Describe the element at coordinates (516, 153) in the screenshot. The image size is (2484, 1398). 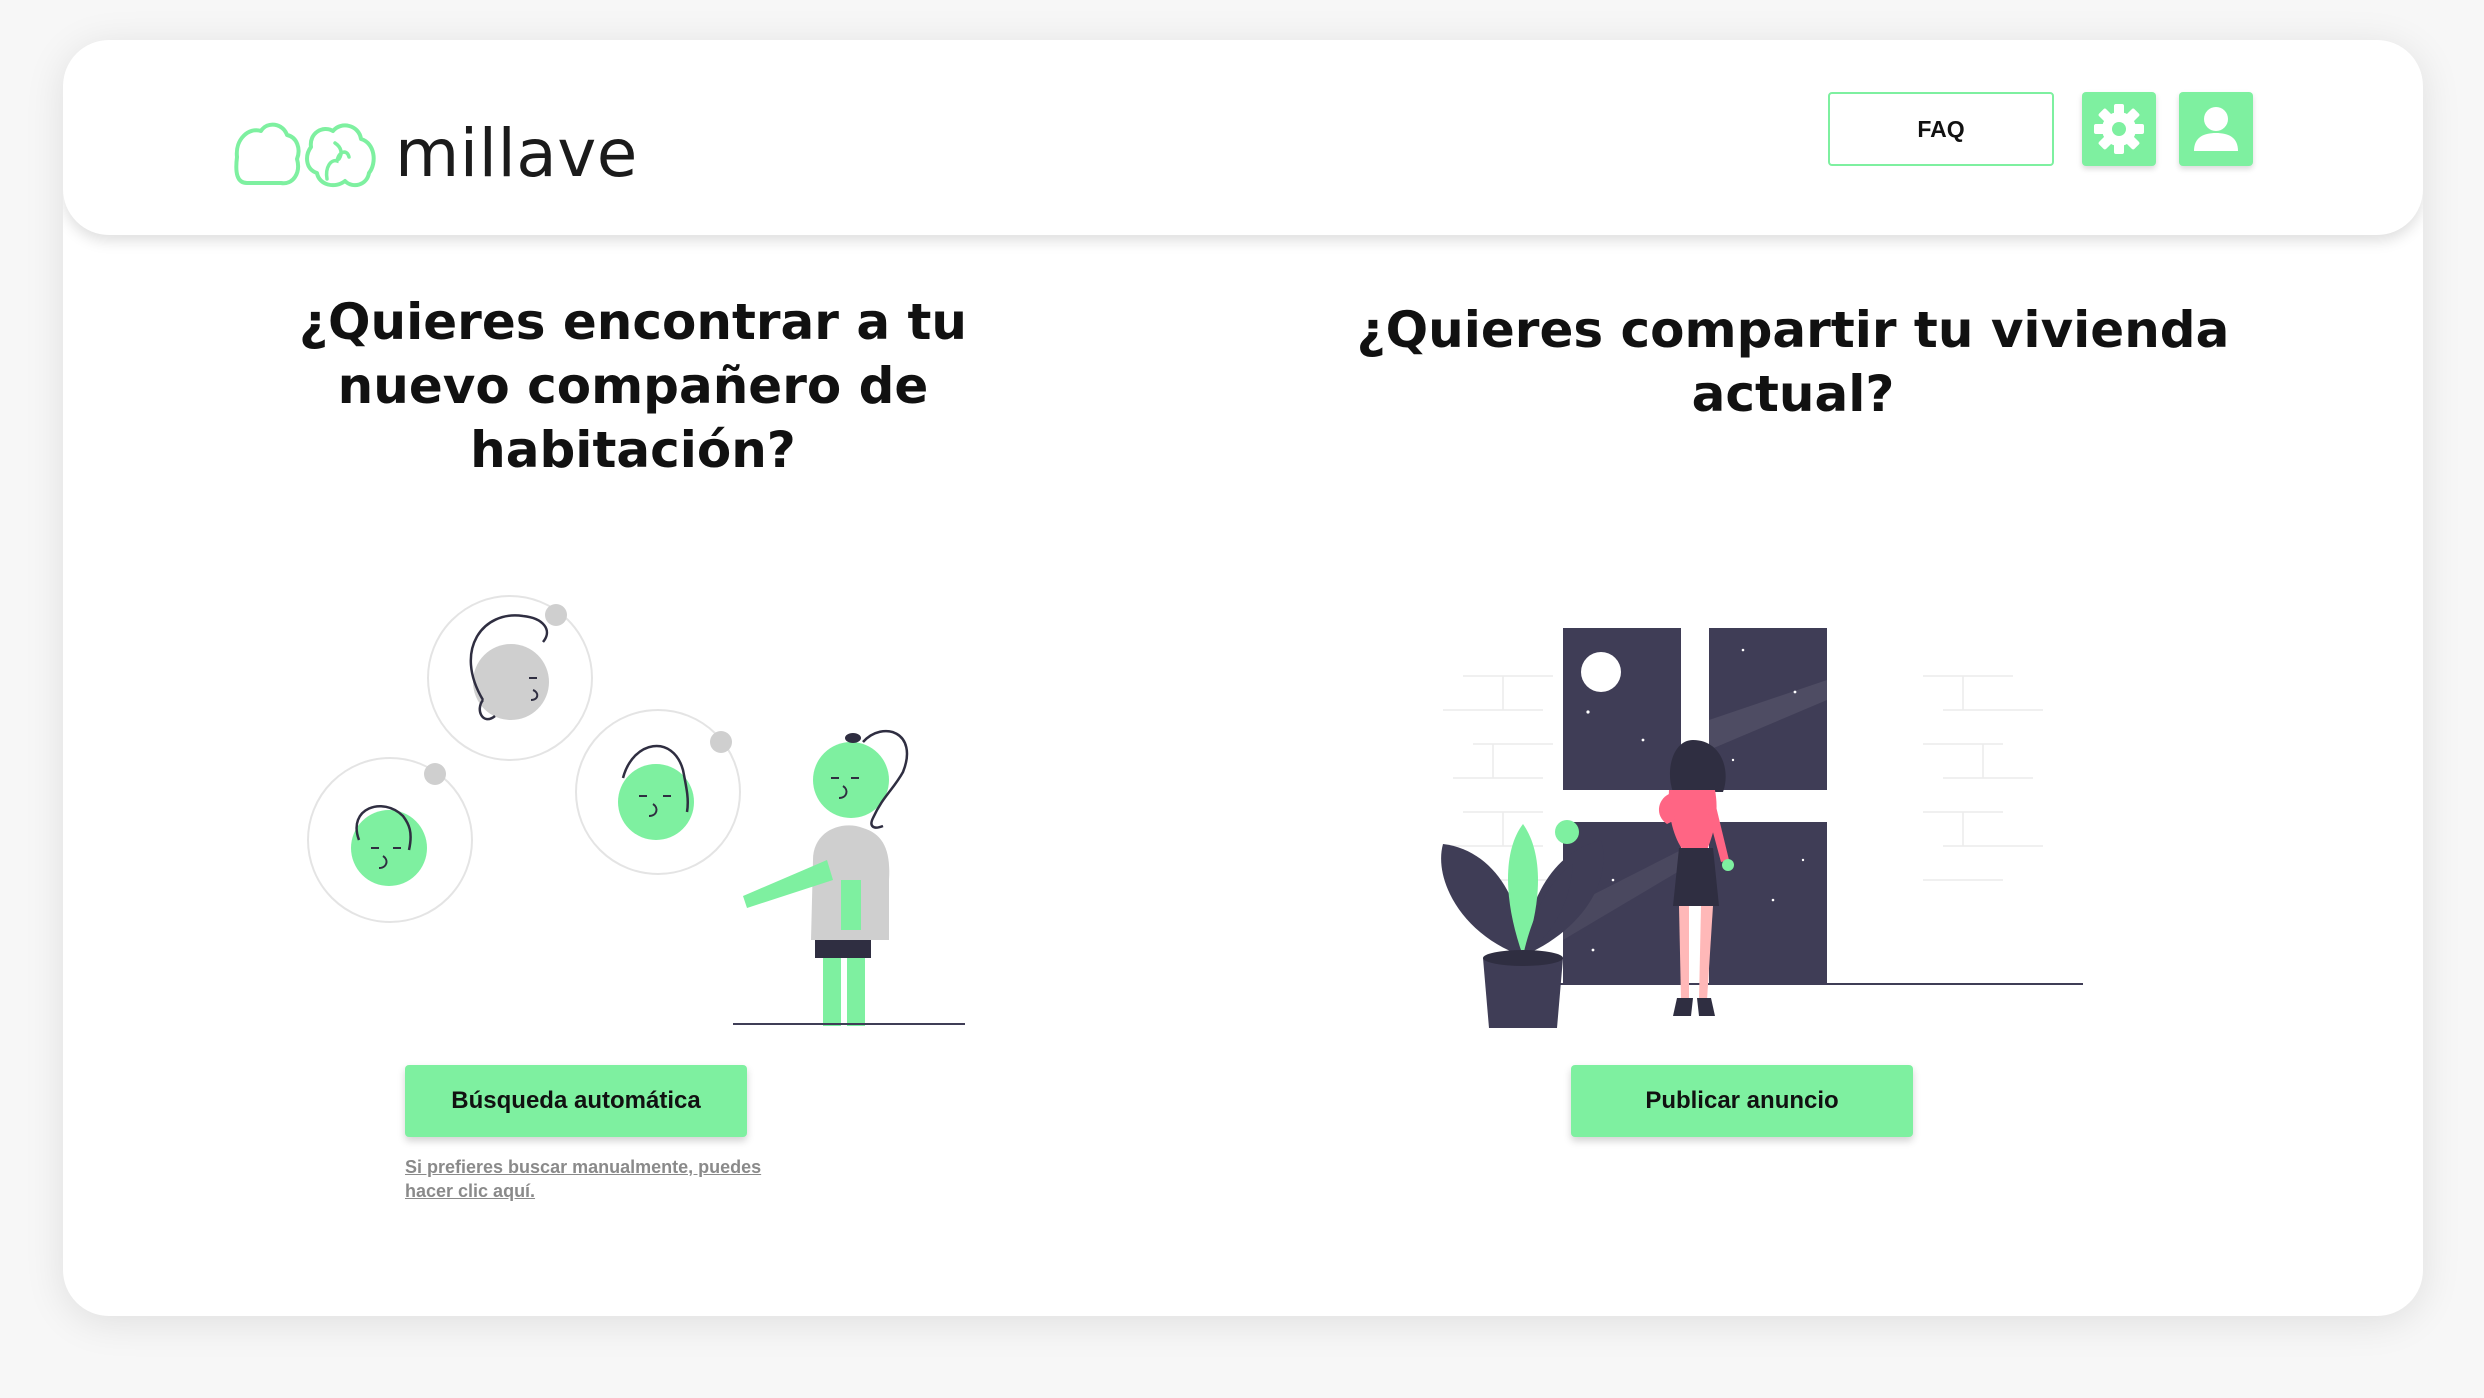
I see `brand-name: millave` at that location.